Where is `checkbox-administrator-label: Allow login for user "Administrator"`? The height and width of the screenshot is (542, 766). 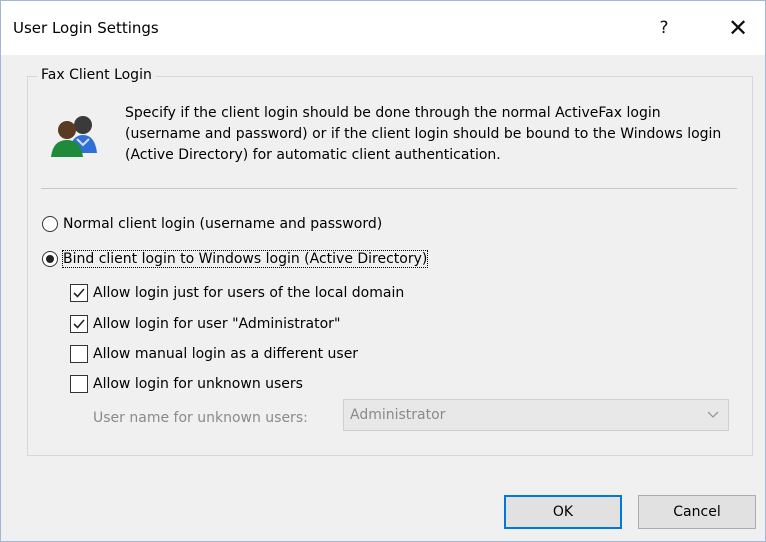
checkbox-administrator-label: Allow login for user "Administrator" is located at coordinates (217, 324).